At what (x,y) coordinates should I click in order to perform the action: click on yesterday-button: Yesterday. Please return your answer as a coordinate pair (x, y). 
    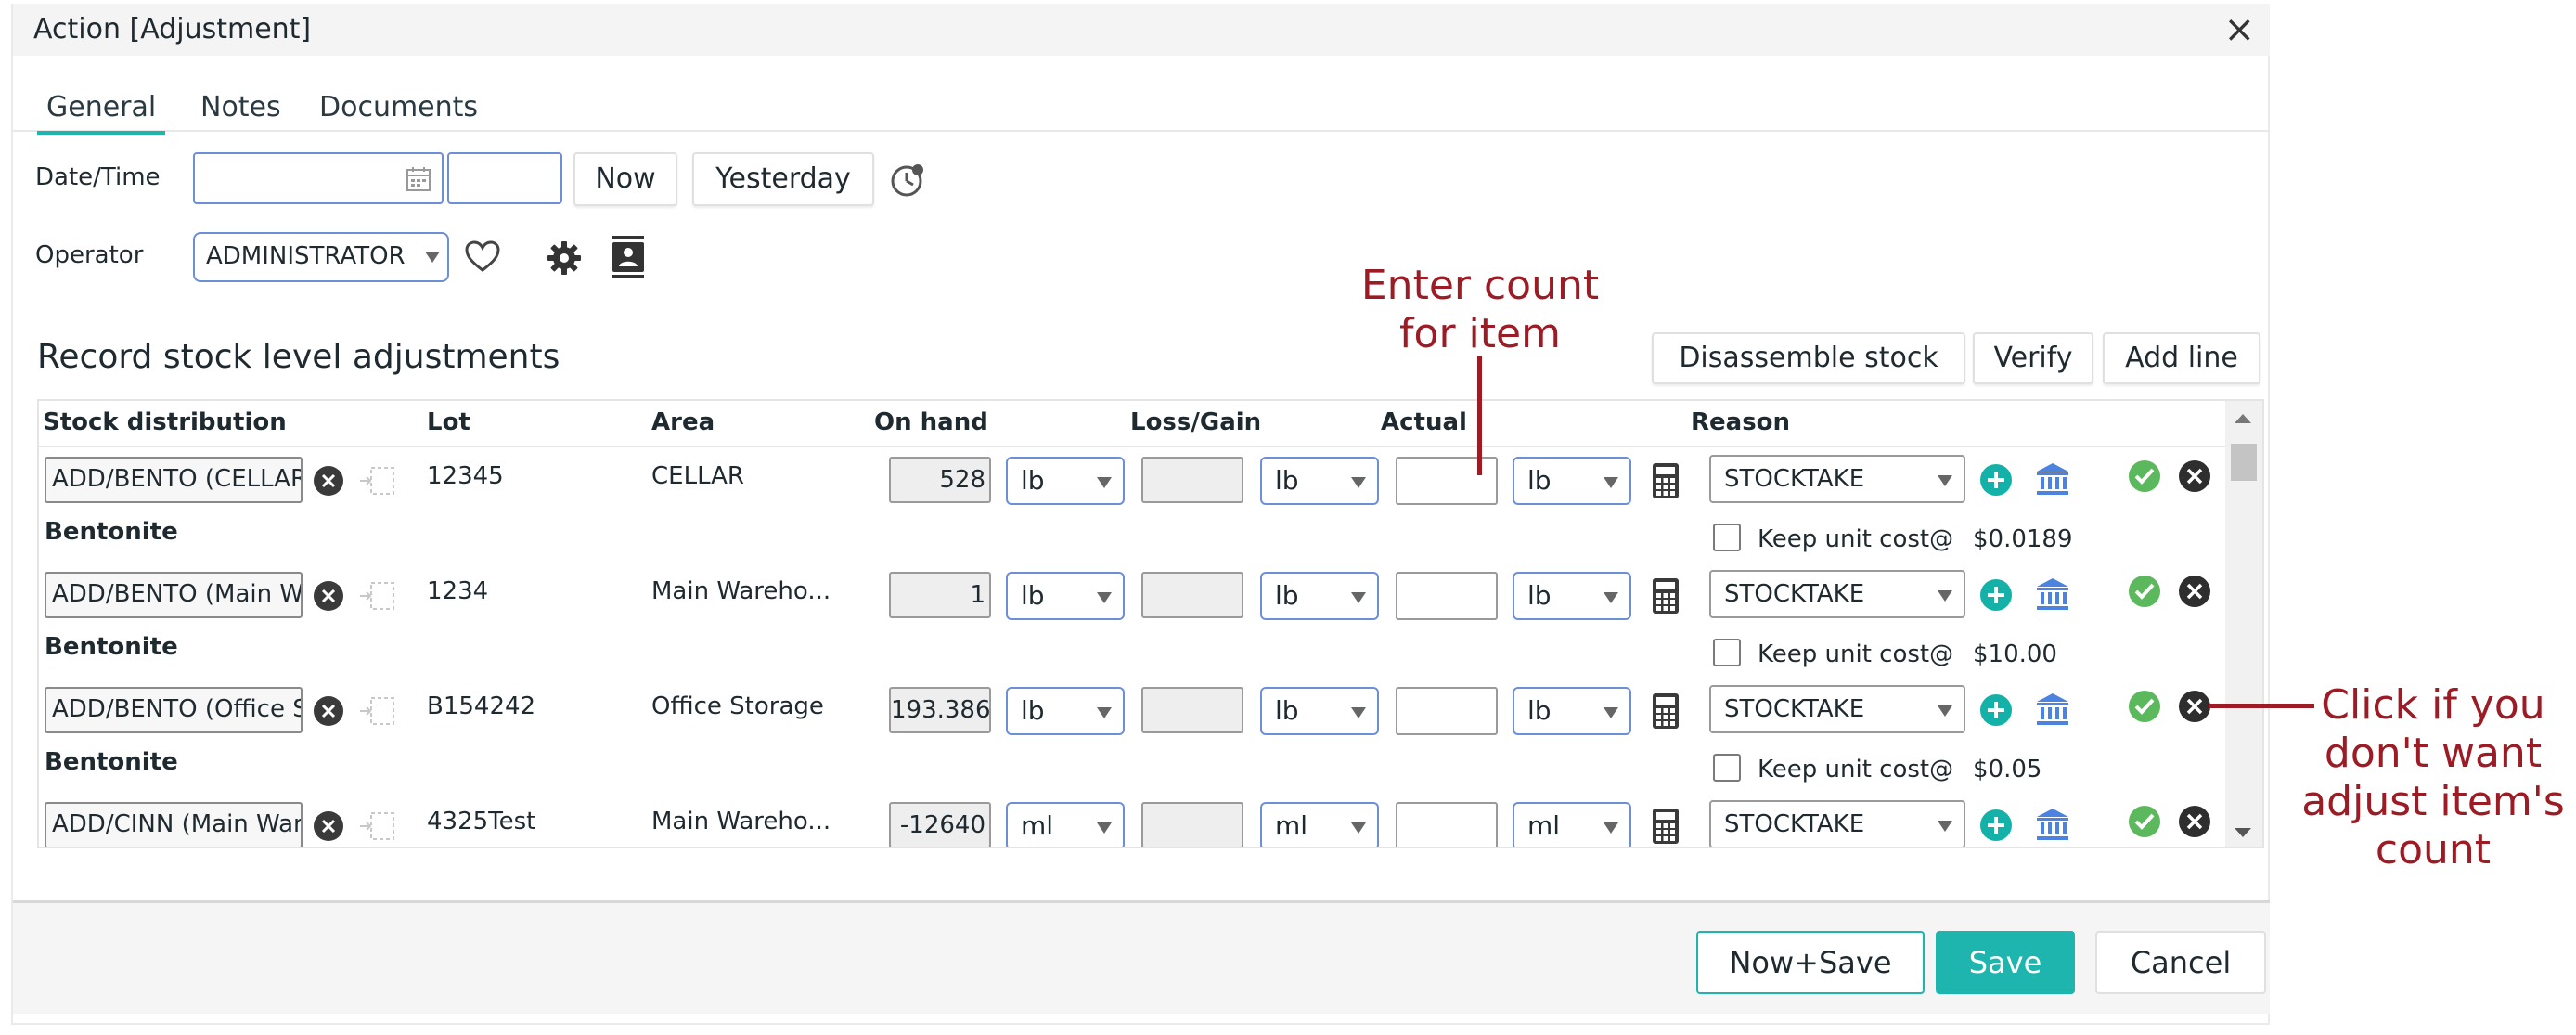
    Looking at the image, I should click on (783, 179).